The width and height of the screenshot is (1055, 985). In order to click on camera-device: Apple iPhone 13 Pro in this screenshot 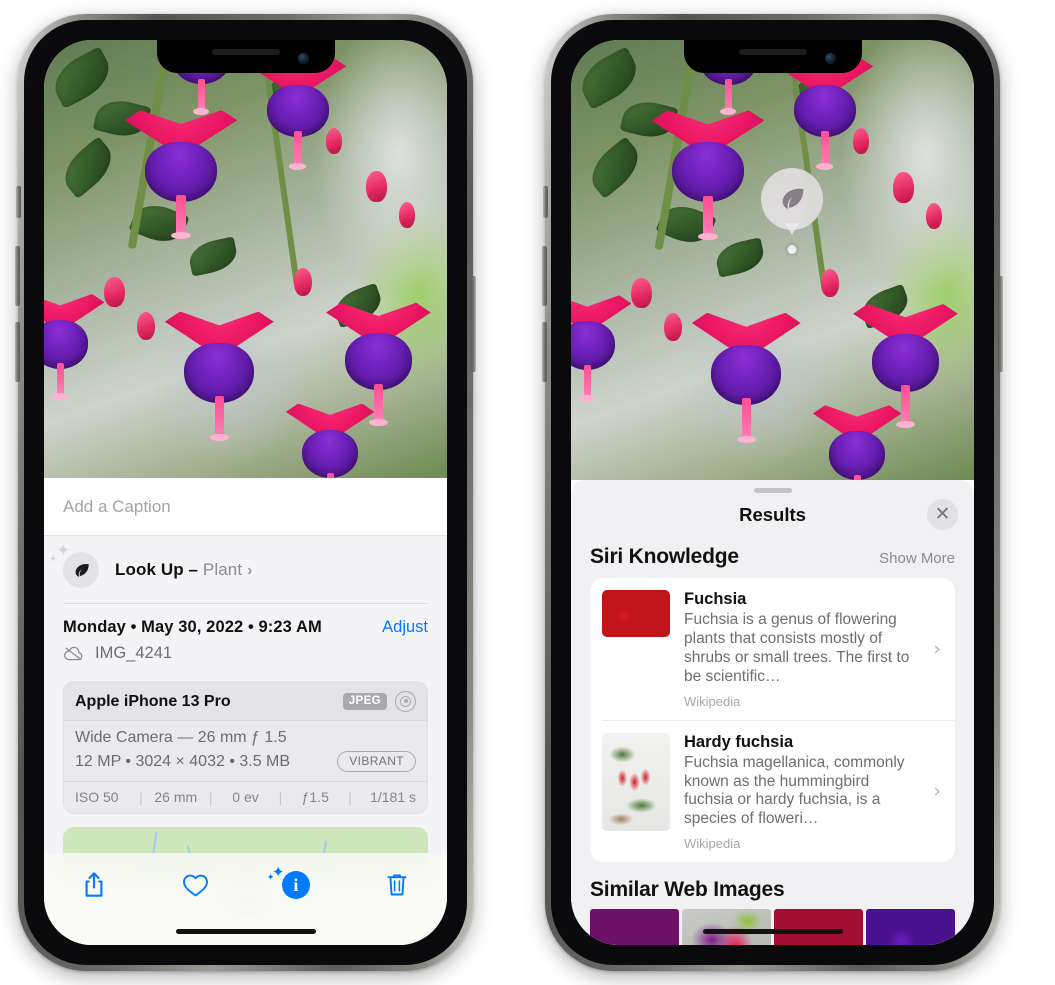, I will do `click(153, 701)`.